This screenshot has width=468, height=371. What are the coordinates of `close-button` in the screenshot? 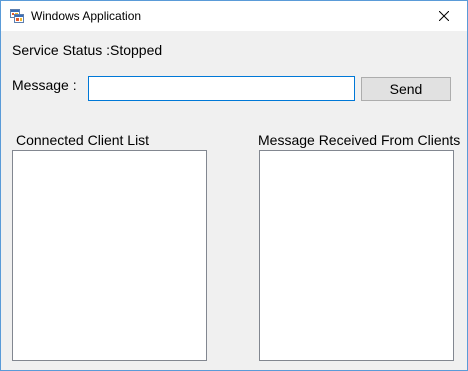 It's located at (444, 16).